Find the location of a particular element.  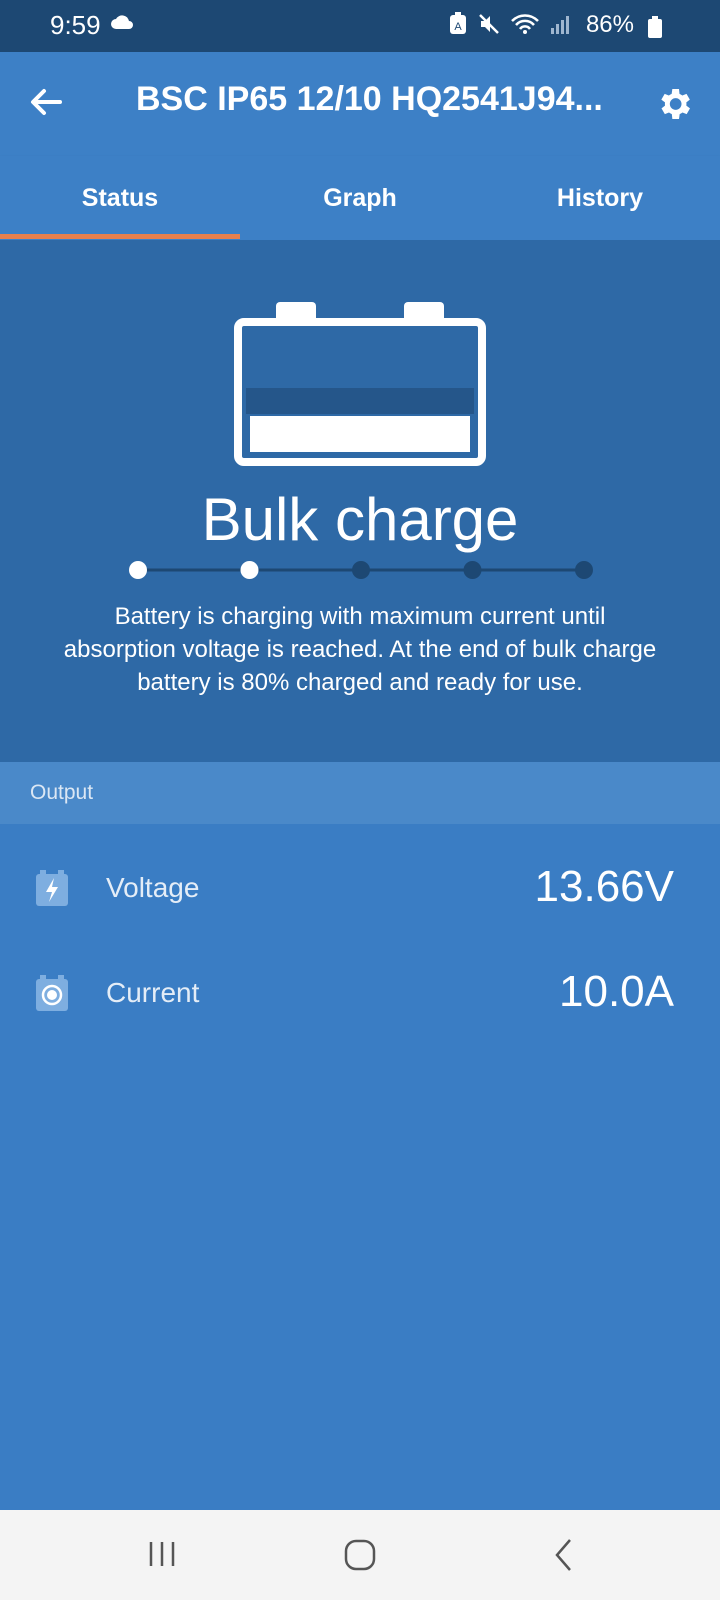

charge-state-title: Bulk charge is located at coordinates (360, 519).